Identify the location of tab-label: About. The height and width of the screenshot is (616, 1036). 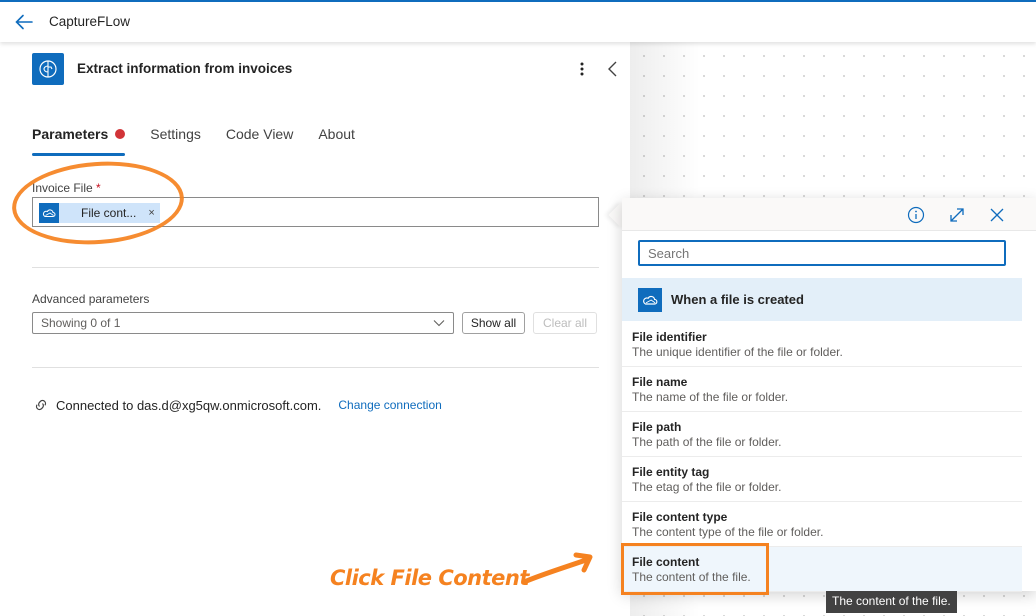
(336, 134).